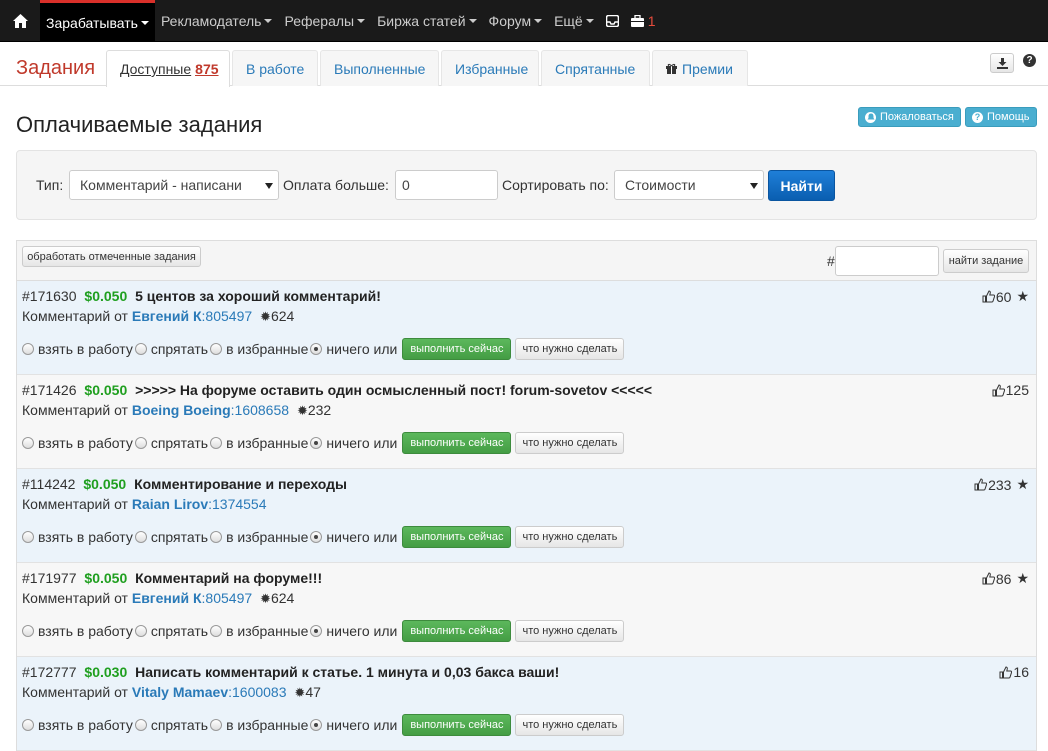 This screenshot has height=751, width=1048. What do you see at coordinates (643, 21) in the screenshot?
I see `briefcase-icon: 1` at bounding box center [643, 21].